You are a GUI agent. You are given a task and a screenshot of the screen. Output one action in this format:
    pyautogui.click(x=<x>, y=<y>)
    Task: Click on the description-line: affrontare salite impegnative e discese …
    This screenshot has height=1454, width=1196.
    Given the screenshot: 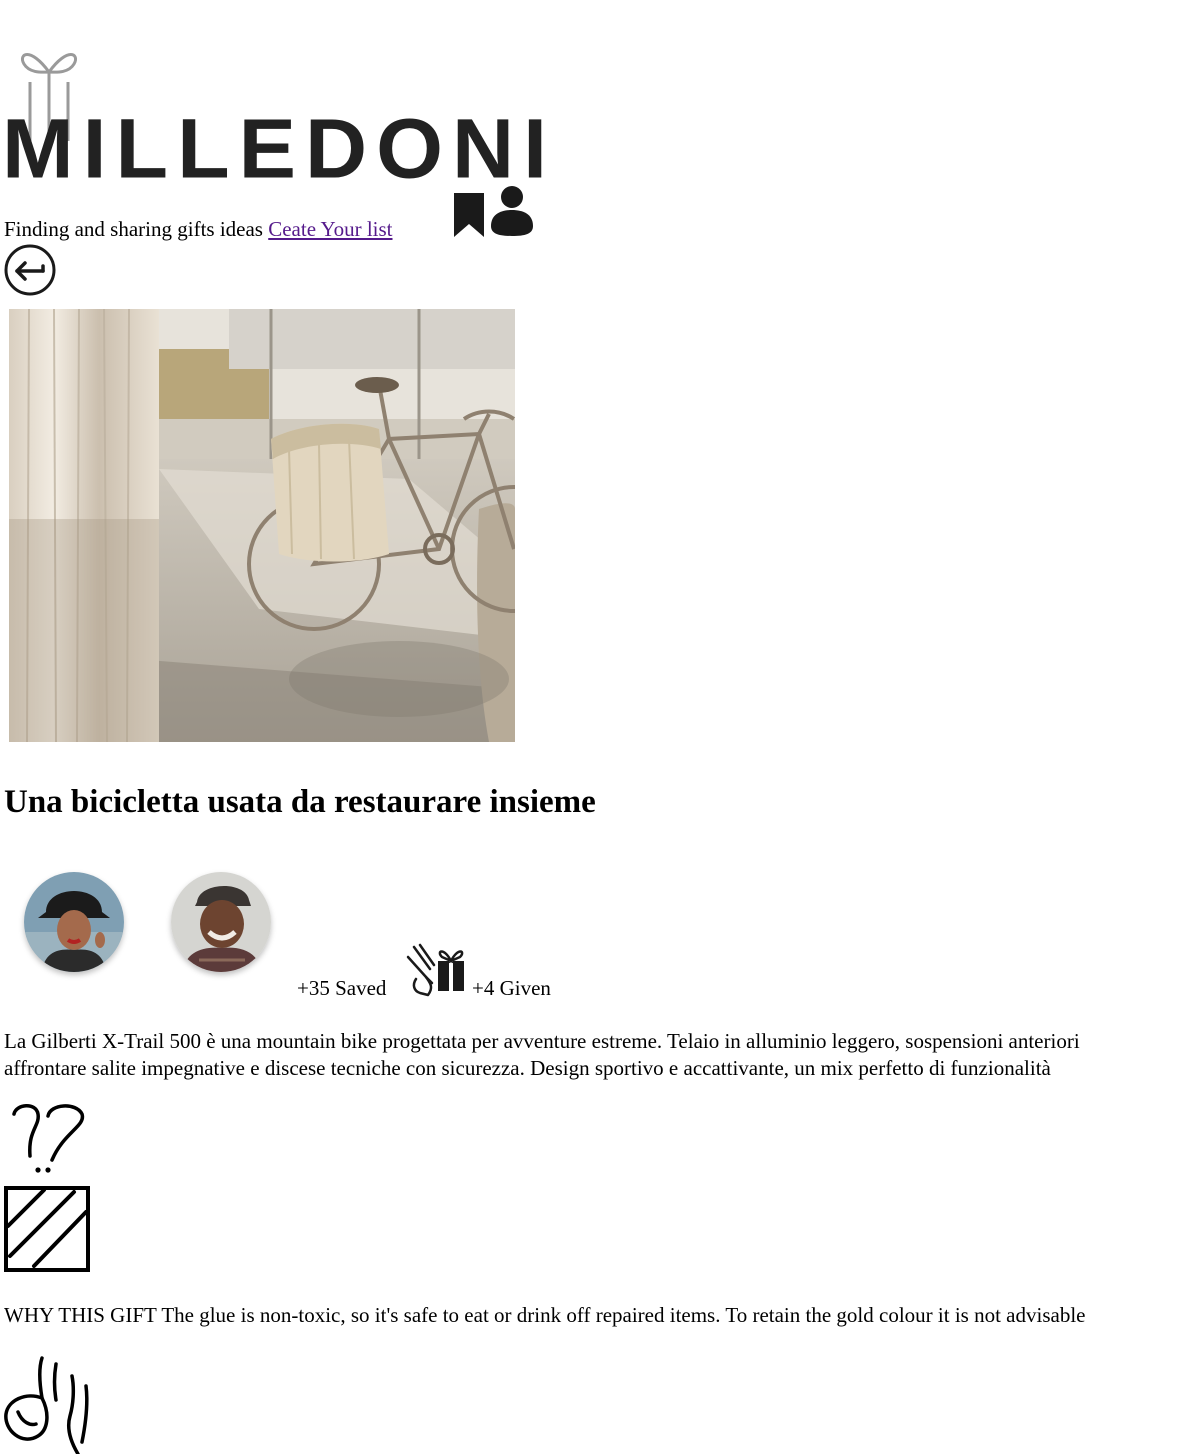 What is the action you would take?
    pyautogui.click(x=527, y=1068)
    